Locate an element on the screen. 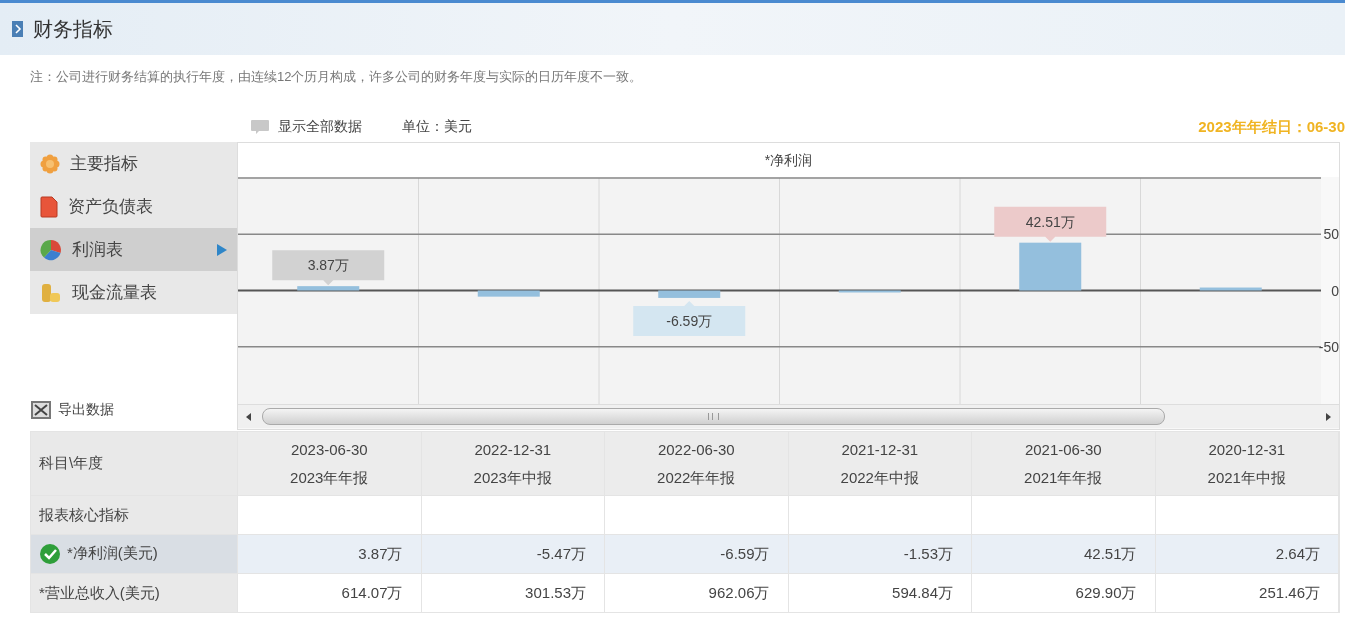 Image resolution: width=1345 pixels, height=624 pixels. sidebar-item: 主要指标 is located at coordinates (133, 163).